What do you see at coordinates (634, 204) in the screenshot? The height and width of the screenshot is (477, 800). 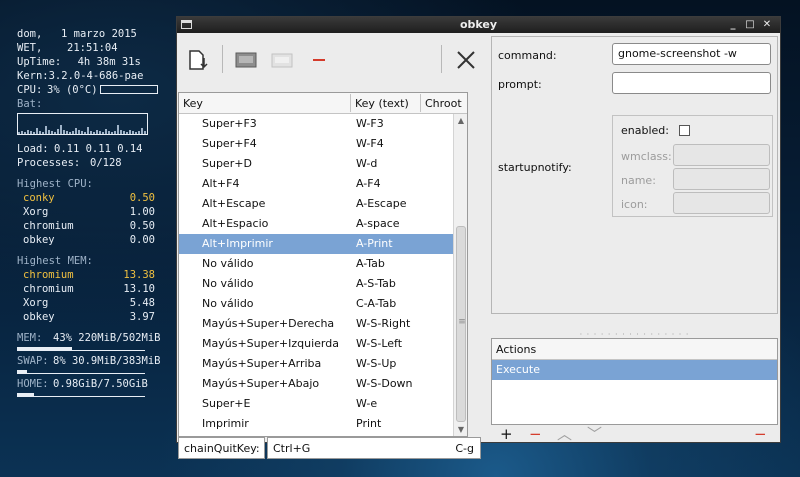 I see `icon-label: icon:` at bounding box center [634, 204].